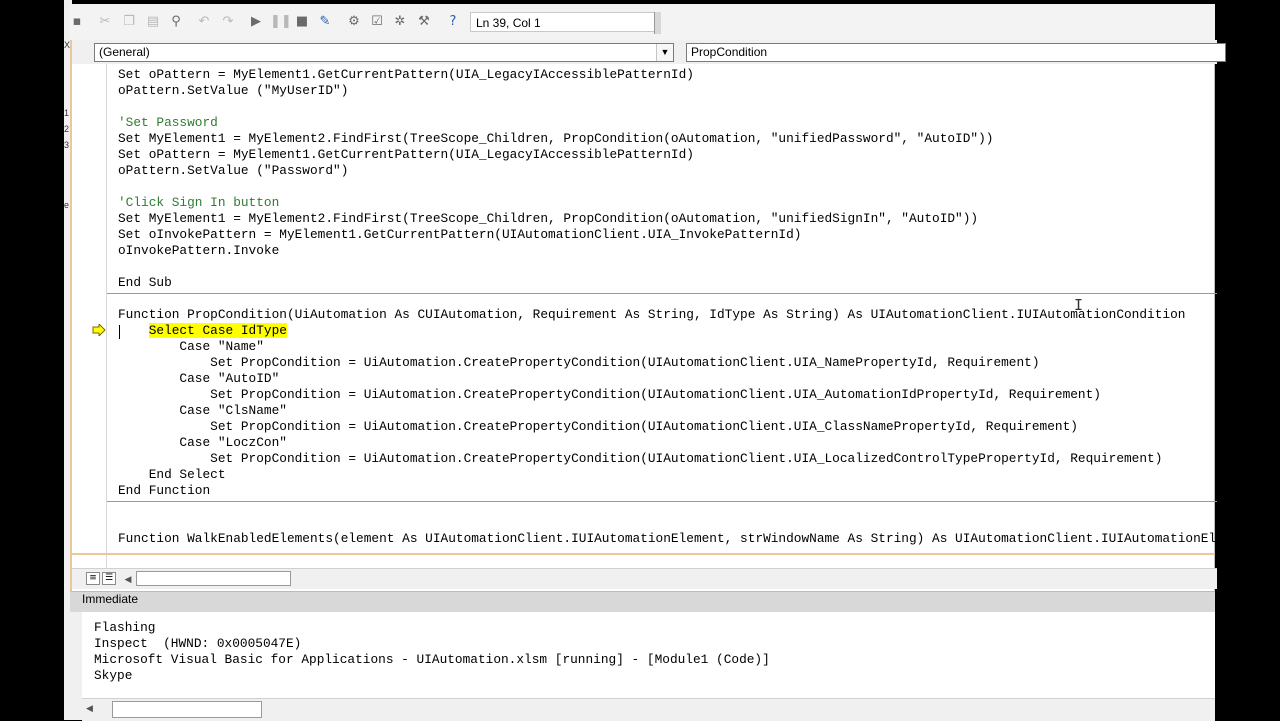 Image resolution: width=1280 pixels, height=721 pixels. I want to click on code-line: oPattern.SetValue ("MyUserID"), so click(233, 90).